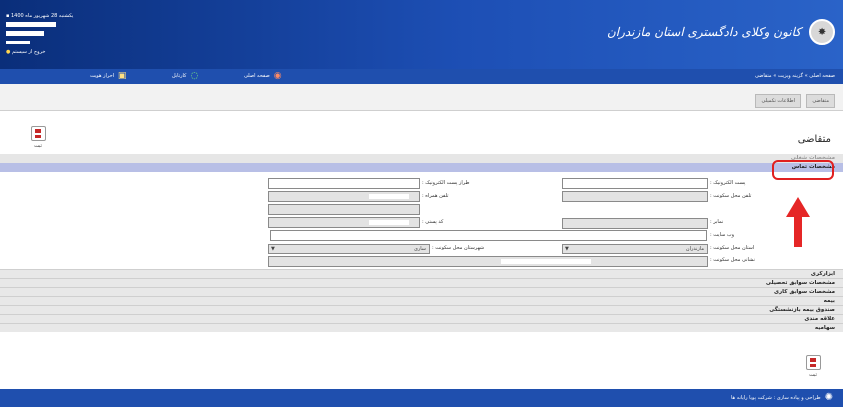  Describe the element at coordinates (18, 42) in the screenshot. I see `redacted-extra` at that location.